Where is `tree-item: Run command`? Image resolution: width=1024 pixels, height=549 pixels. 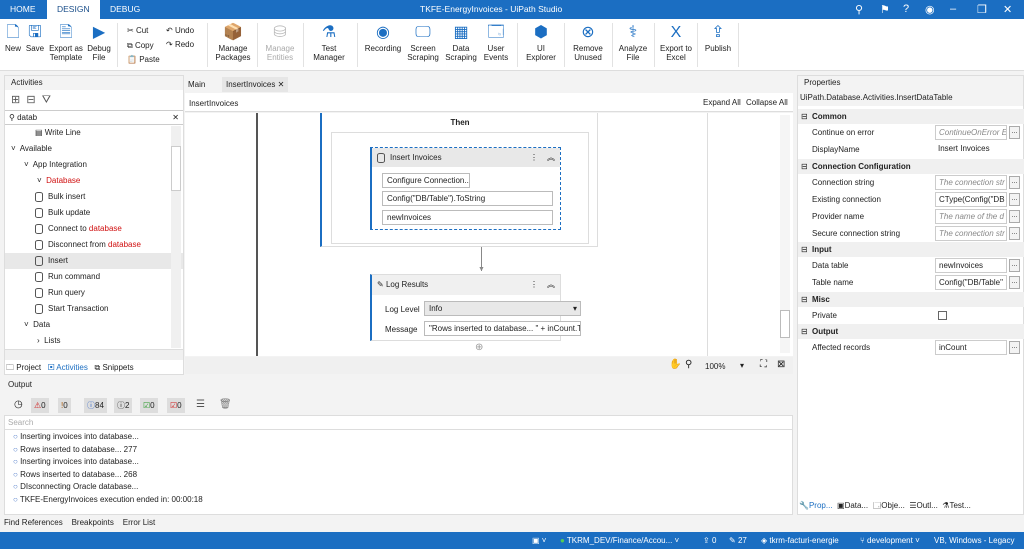 tree-item: Run command is located at coordinates (94, 277).